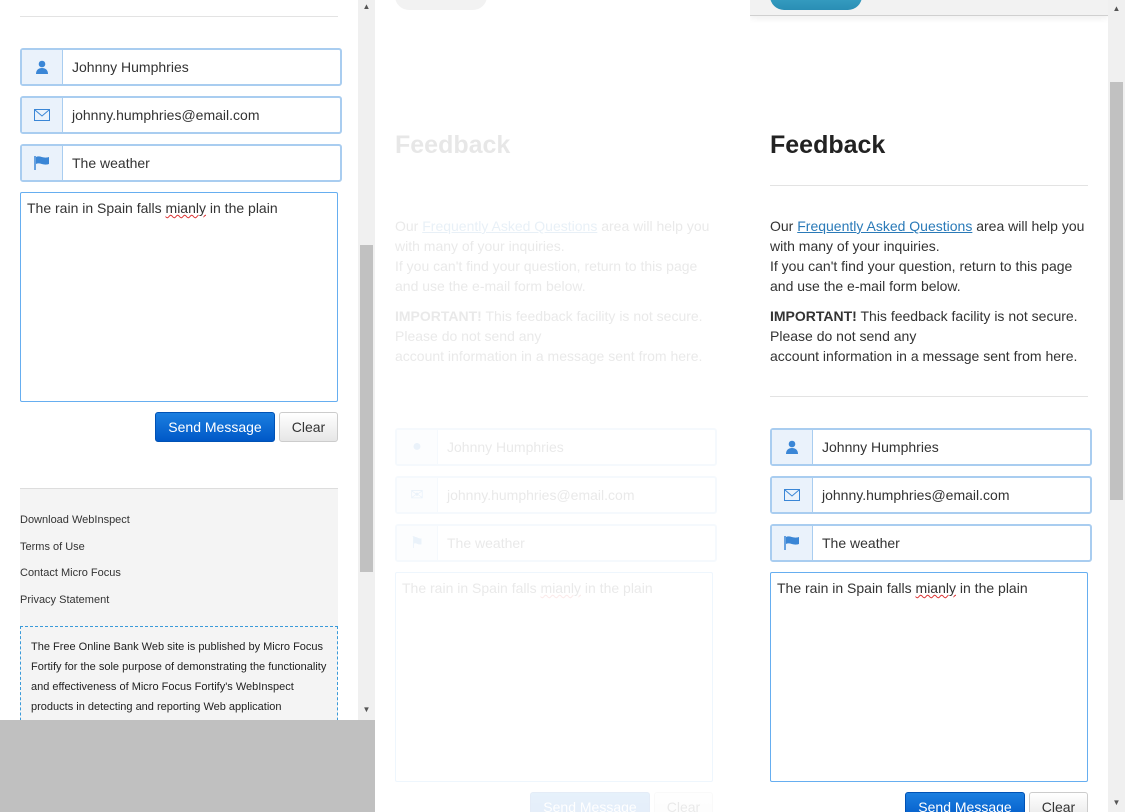  I want to click on flag-icon: ⚑, so click(417, 543).